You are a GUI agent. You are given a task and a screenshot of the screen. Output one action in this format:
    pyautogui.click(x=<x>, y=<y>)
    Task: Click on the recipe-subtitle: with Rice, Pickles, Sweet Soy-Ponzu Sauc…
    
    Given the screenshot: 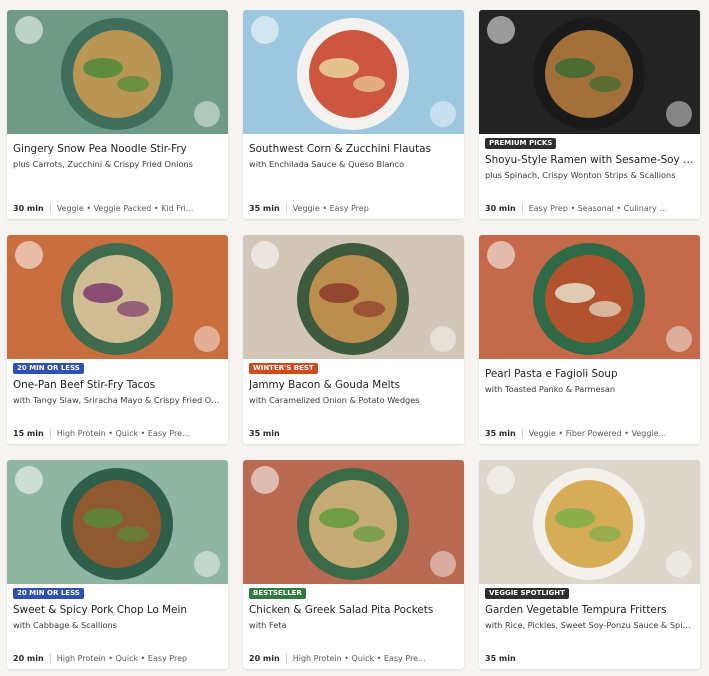 What is the action you would take?
    pyautogui.click(x=590, y=625)
    